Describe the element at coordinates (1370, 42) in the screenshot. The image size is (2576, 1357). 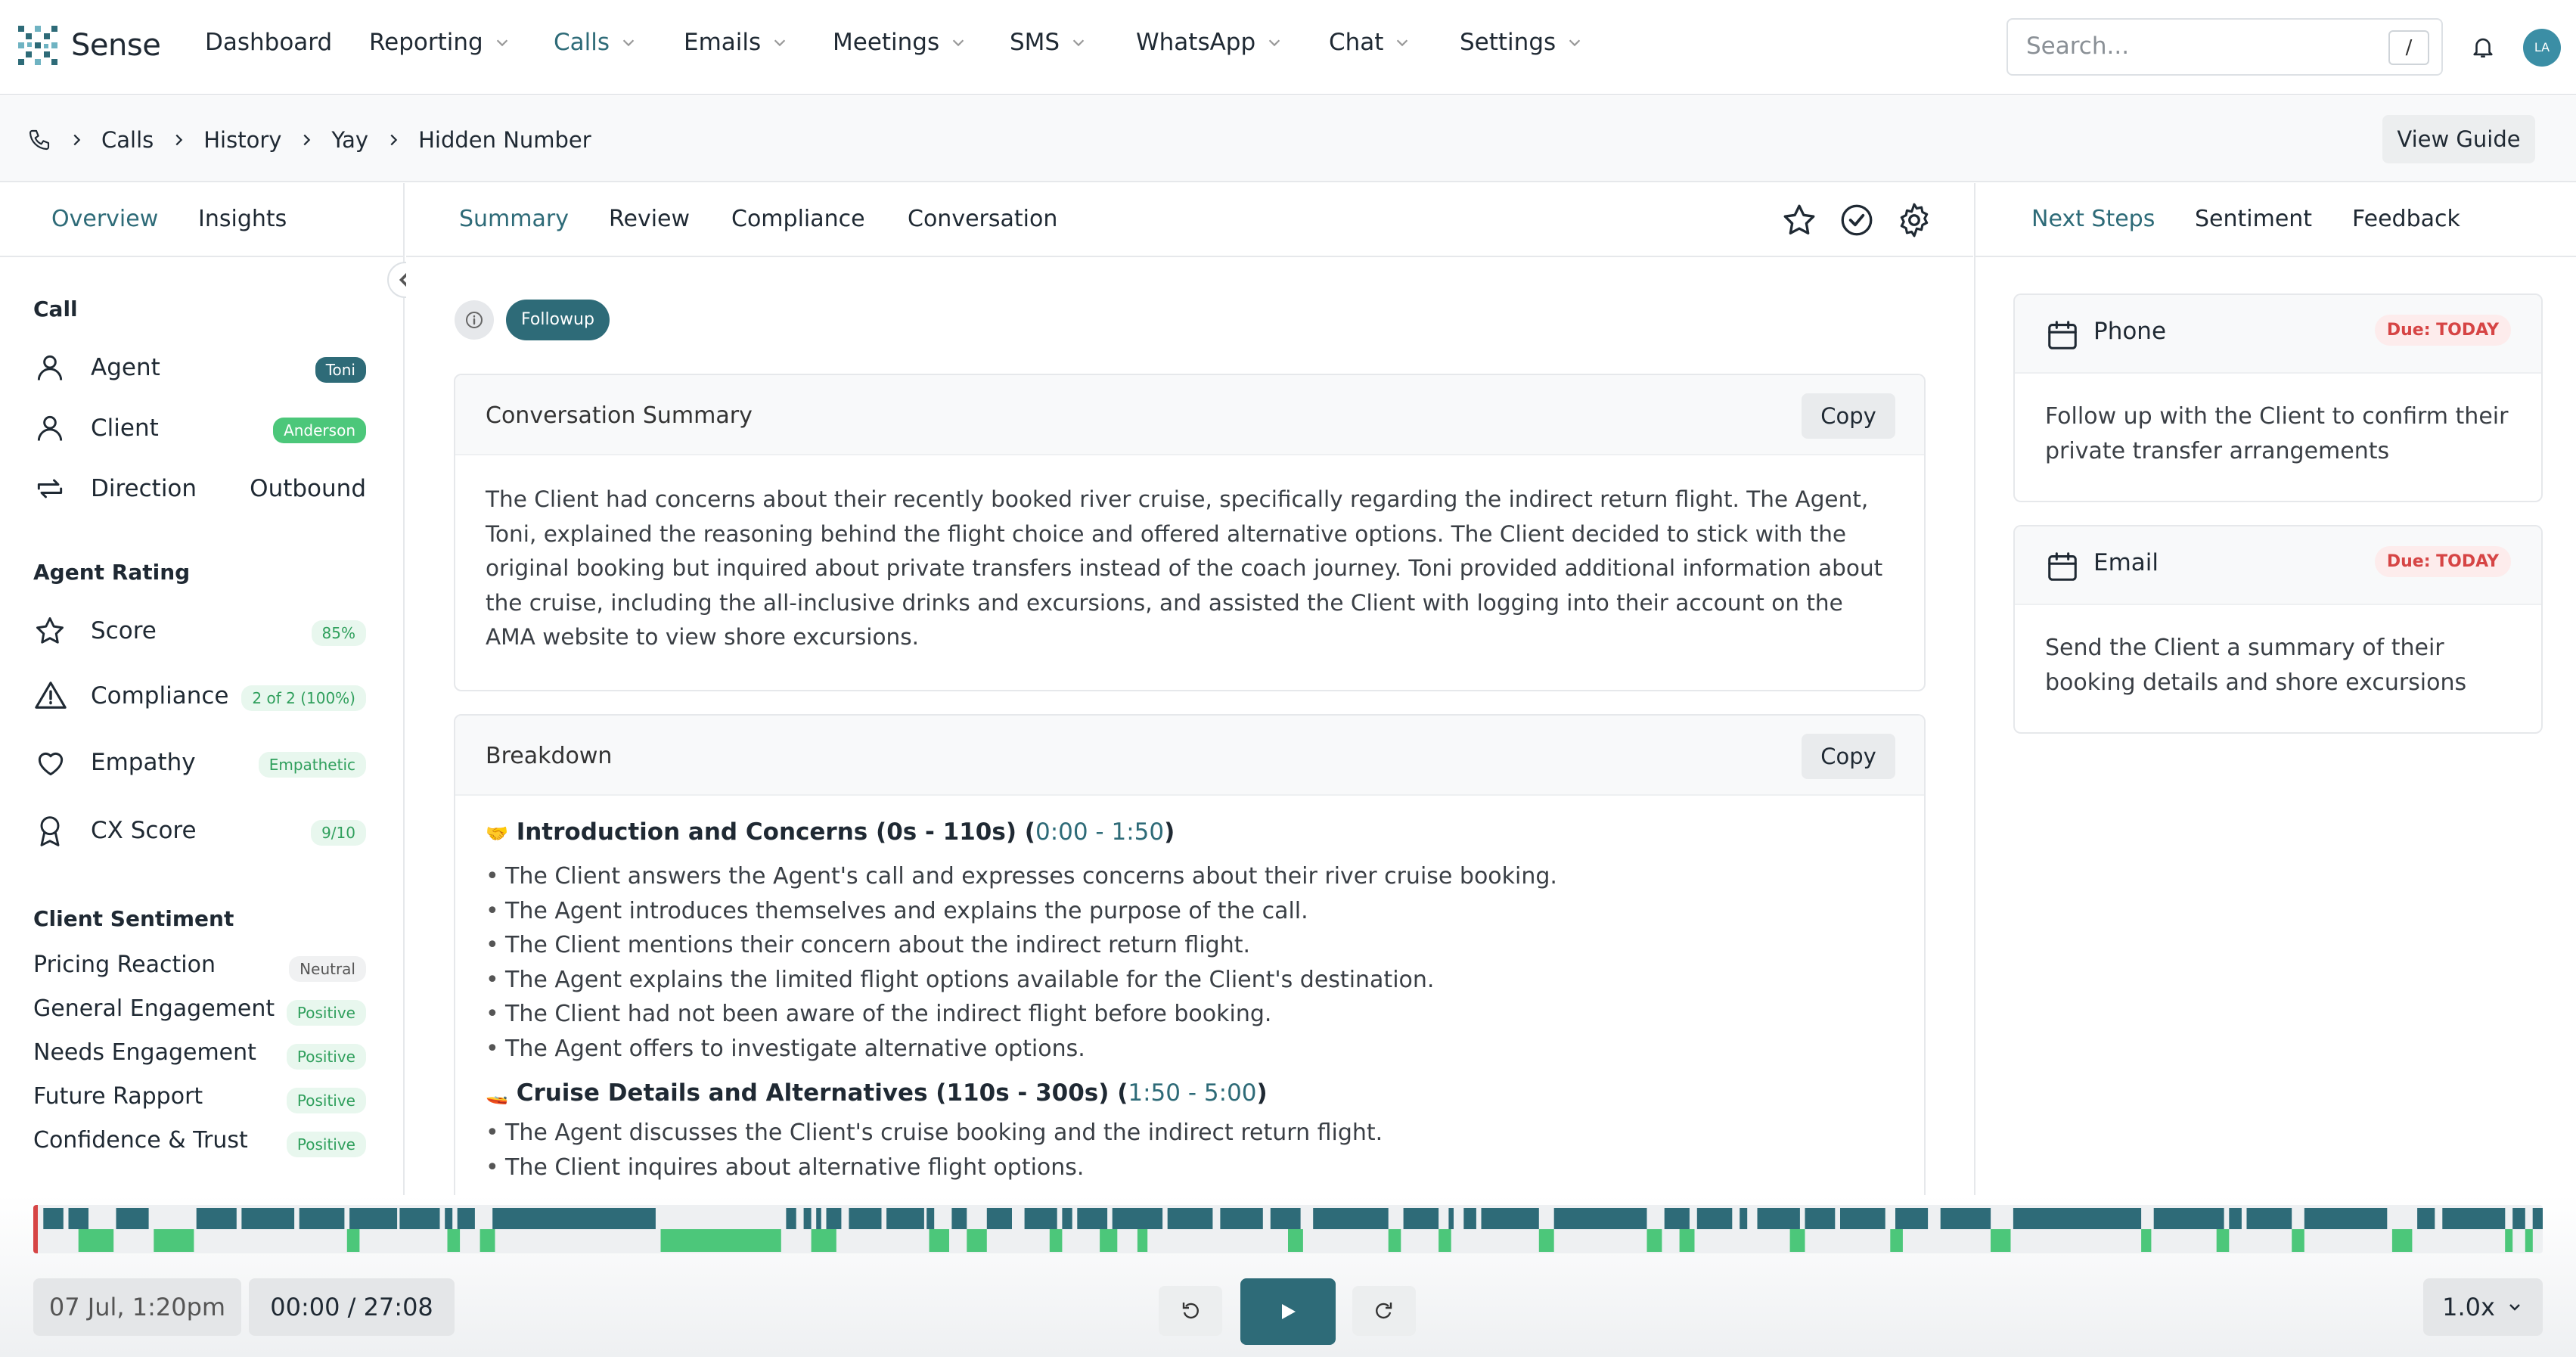
I see `nav-chat: Chat` at that location.